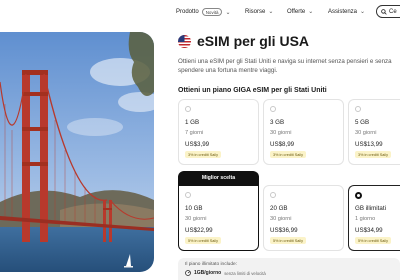  What do you see at coordinates (282, 144) in the screenshot?
I see `plan-price: US$8,99` at bounding box center [282, 144].